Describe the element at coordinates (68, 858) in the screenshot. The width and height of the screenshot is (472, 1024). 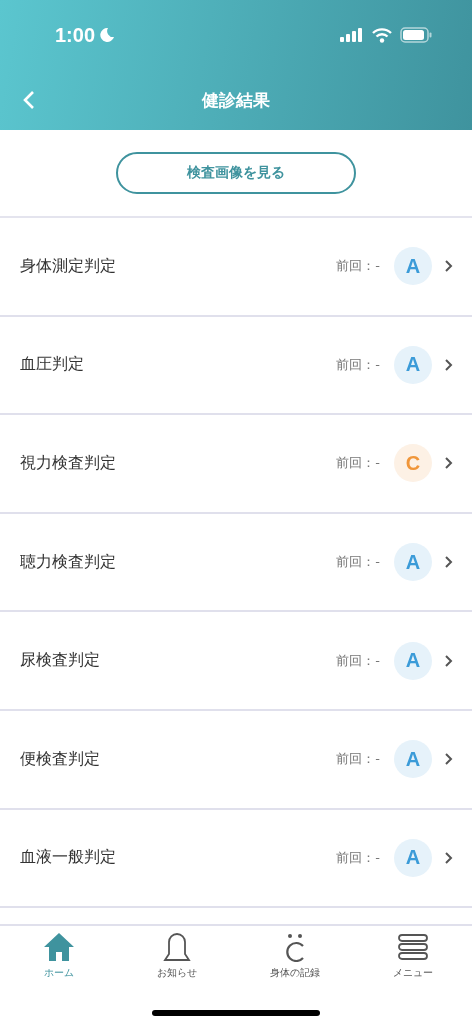
I see `result-name: 血液一般判定` at that location.